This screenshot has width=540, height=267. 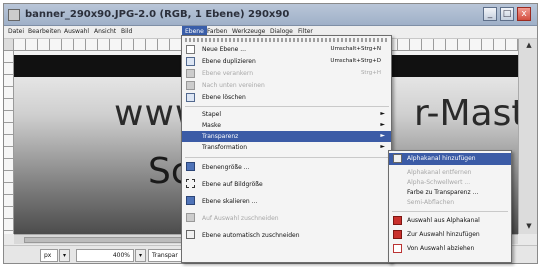 I want to click on menu-item-label: Stapel, so click(x=212, y=114).